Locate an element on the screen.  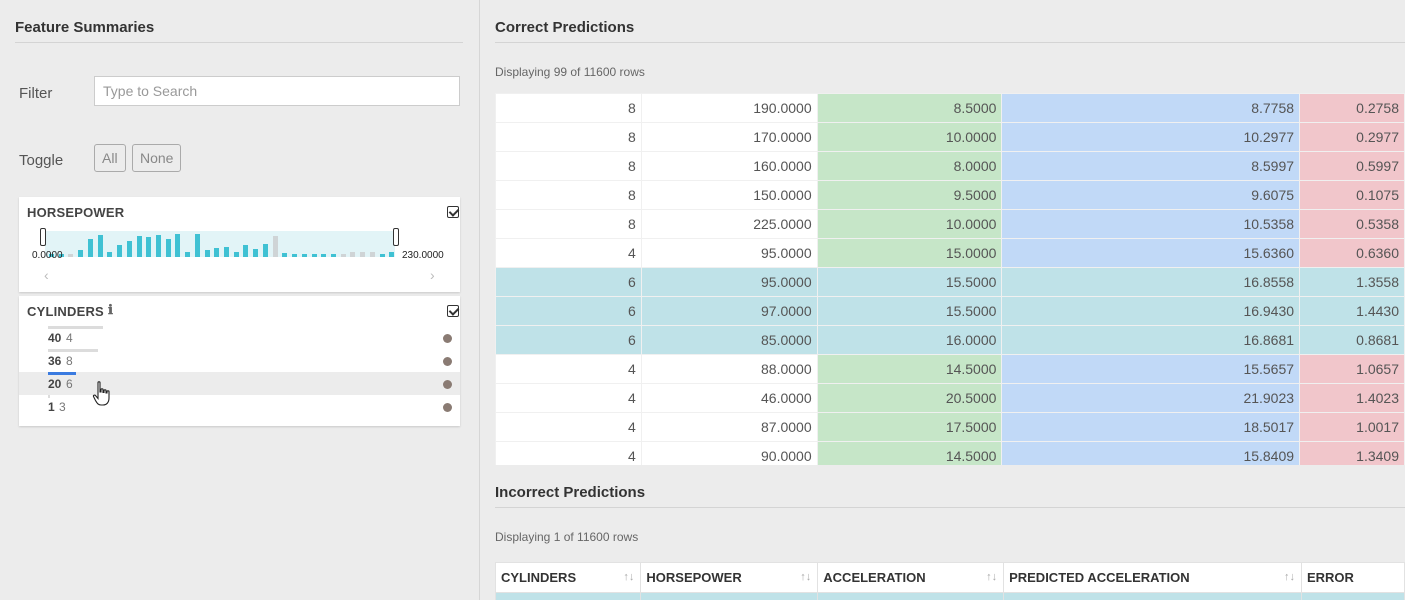
table-row: 8 160.0000 8.0000 8.5997 0.5997 is located at coordinates (950, 166).